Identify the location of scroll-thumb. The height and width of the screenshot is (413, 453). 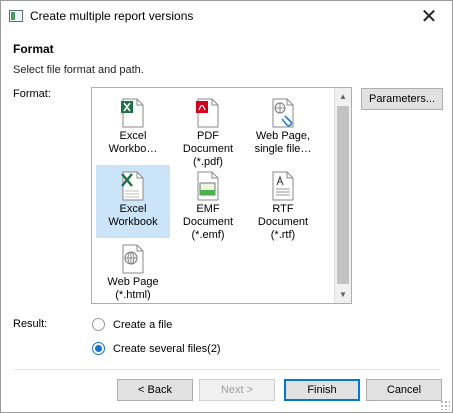
(343, 195).